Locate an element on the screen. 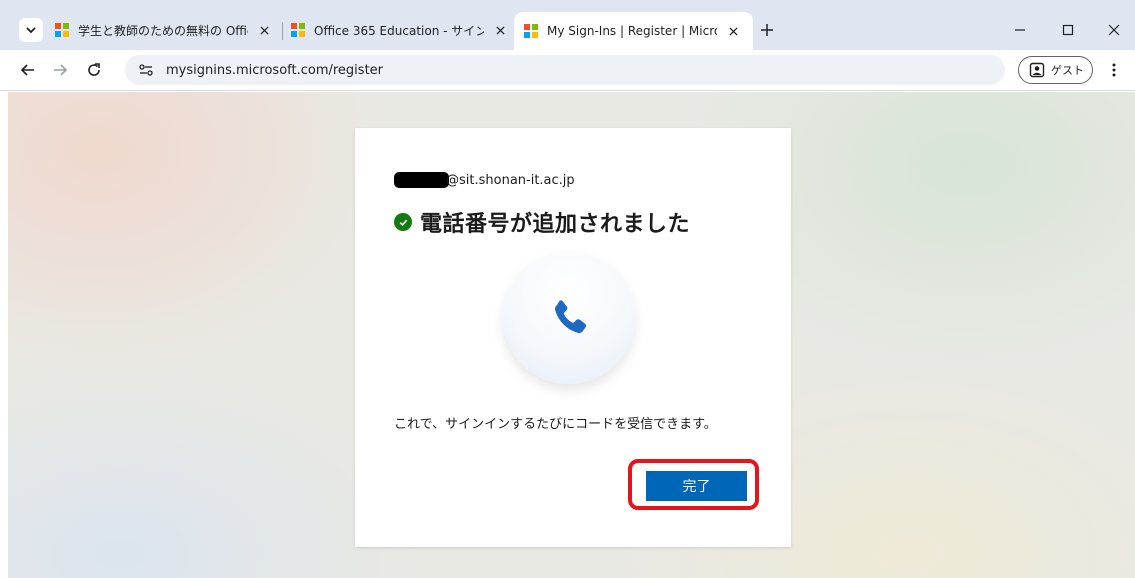  page-left-edge is located at coordinates (4, 335).